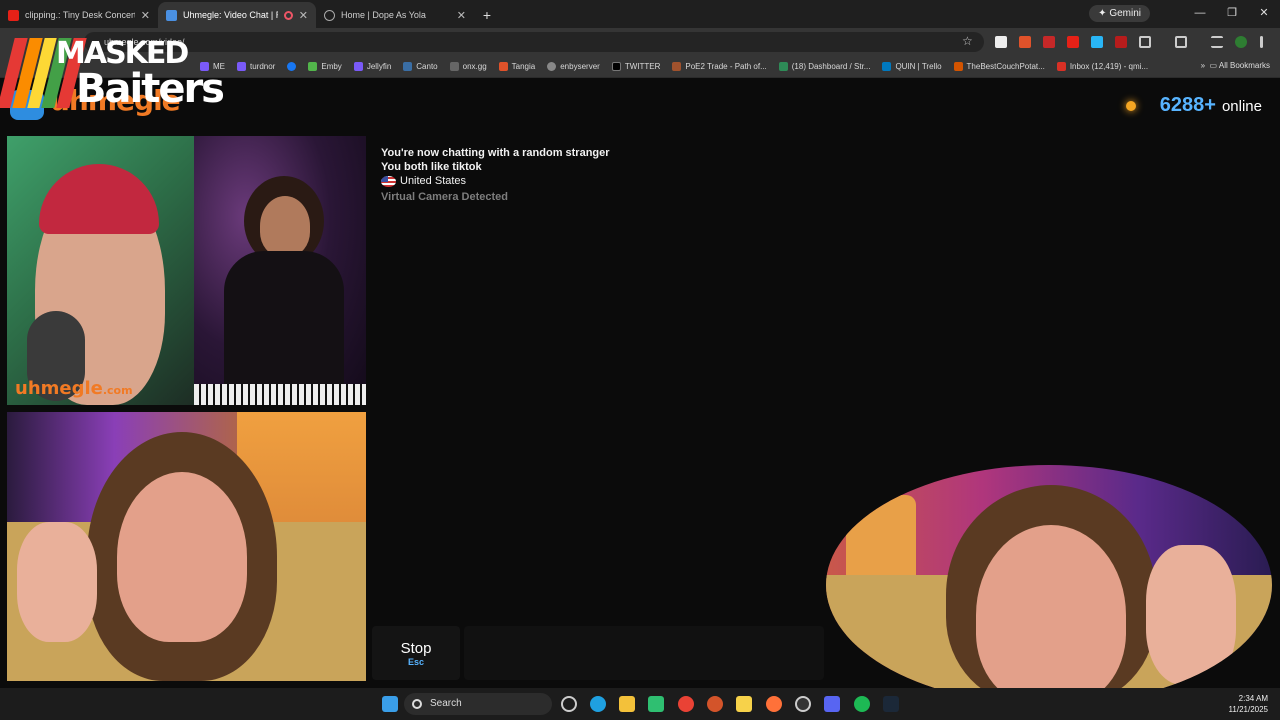  I want to click on tab-tiny-desk: clipping.: Tiny Desk Concert - Y ✕, so click(79, 15).